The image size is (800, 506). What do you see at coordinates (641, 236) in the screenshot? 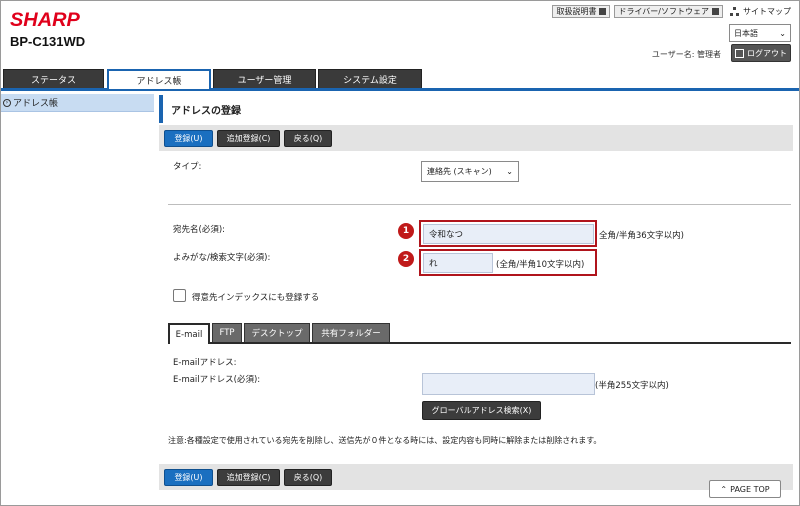
I see `name-hint: 全角/半角36文字以内)` at bounding box center [641, 236].